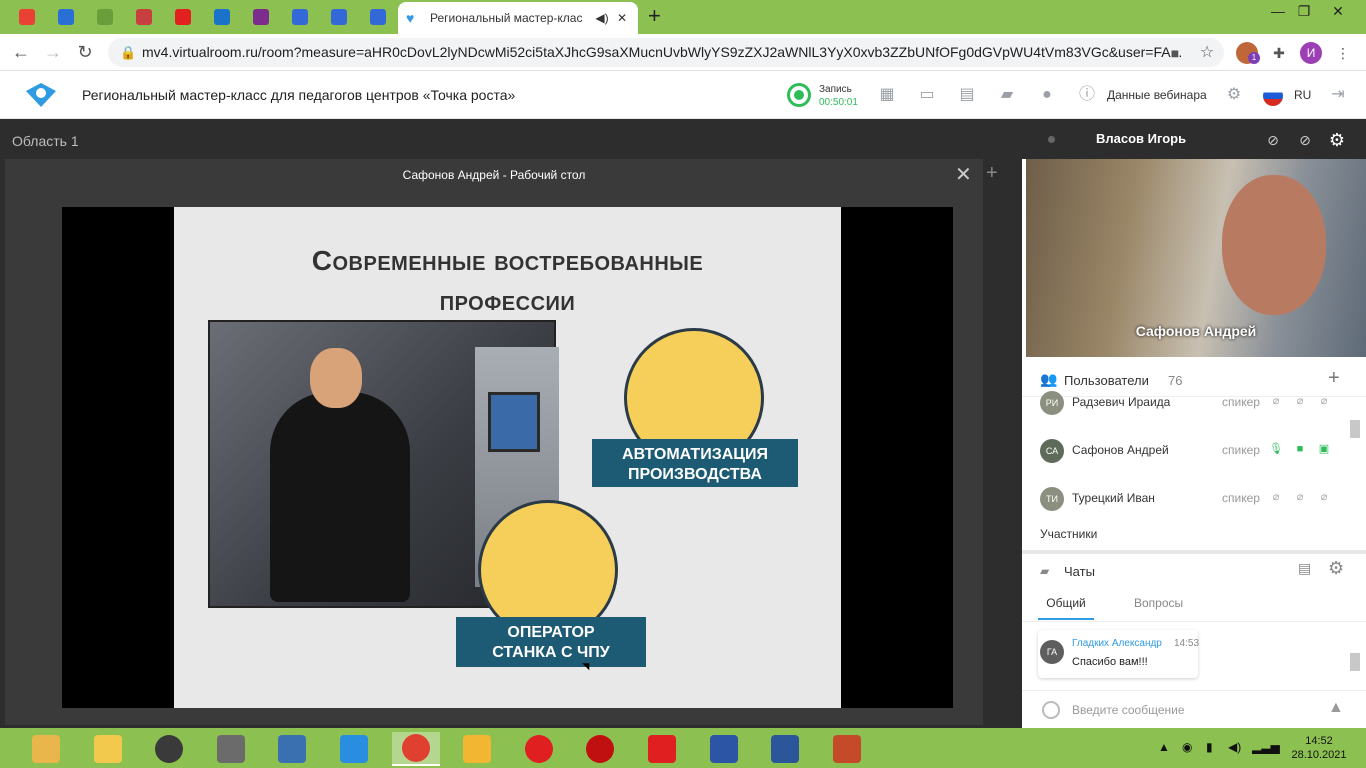 This screenshot has height=768, width=1366. Describe the element at coordinates (85, 52) in the screenshot. I see `reload-icon: ↻` at that location.